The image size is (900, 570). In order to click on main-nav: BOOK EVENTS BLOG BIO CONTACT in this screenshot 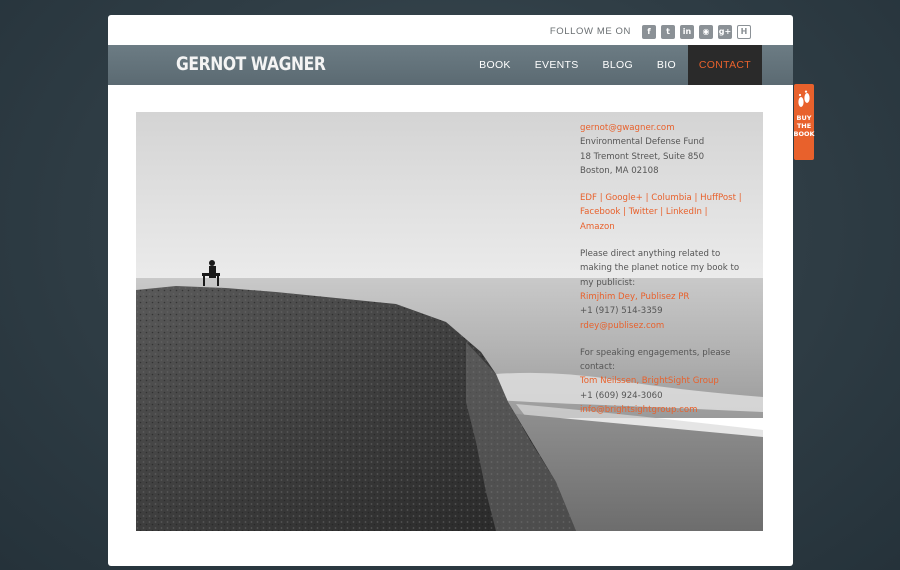, I will do `click(614, 65)`.